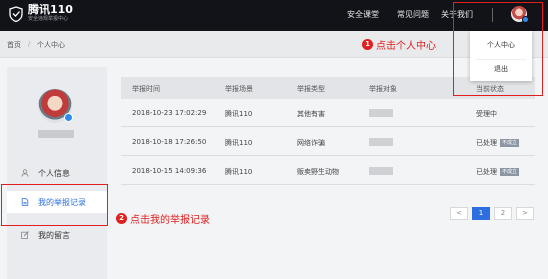  I want to click on sidebar-item-profile: 个人信息, so click(57, 173).